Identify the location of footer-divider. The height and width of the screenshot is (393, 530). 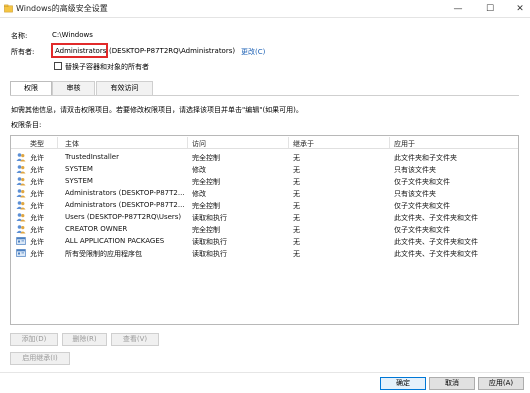
(265, 372).